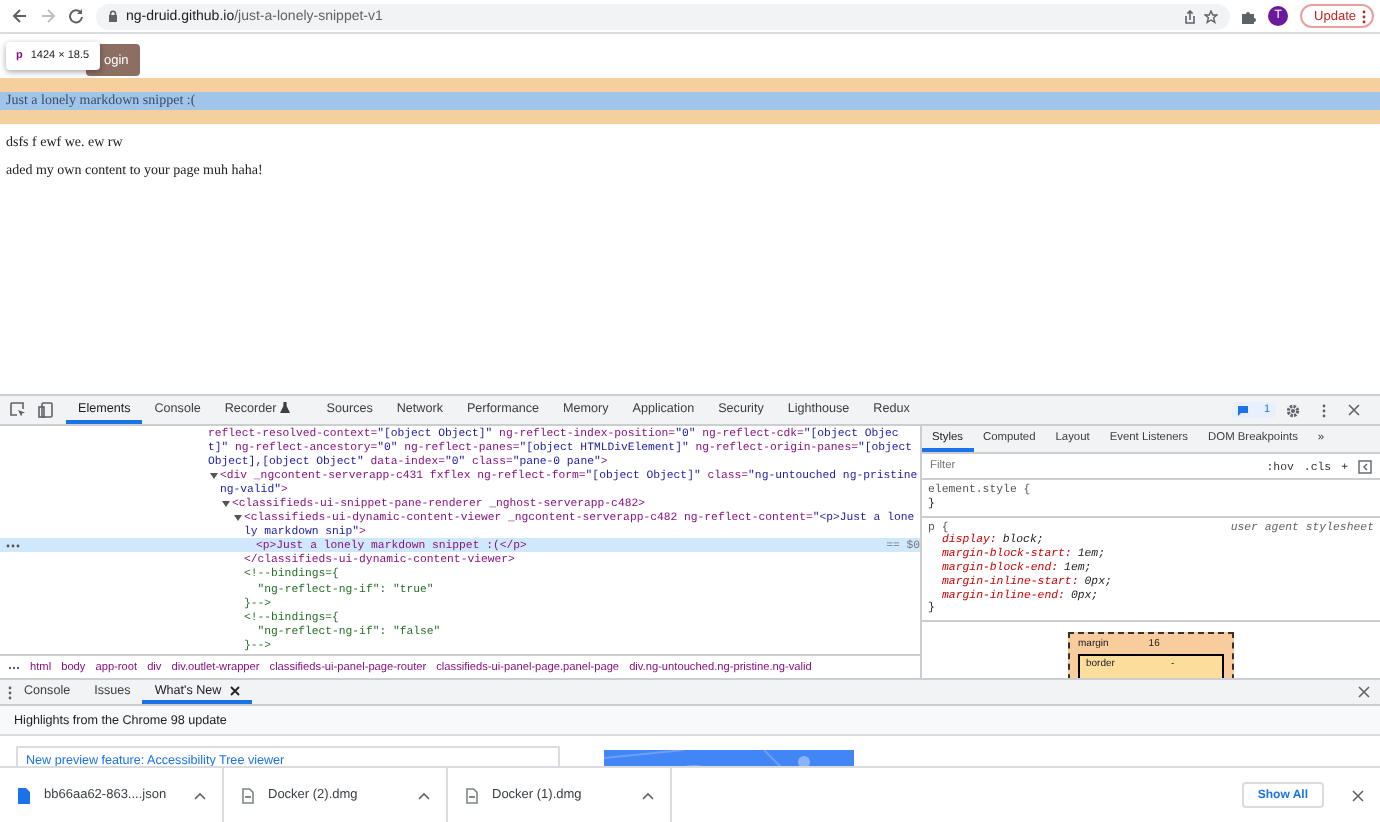 This screenshot has height=822, width=1380. Describe the element at coordinates (13, 546) in the screenshot. I see `more-icon` at that location.